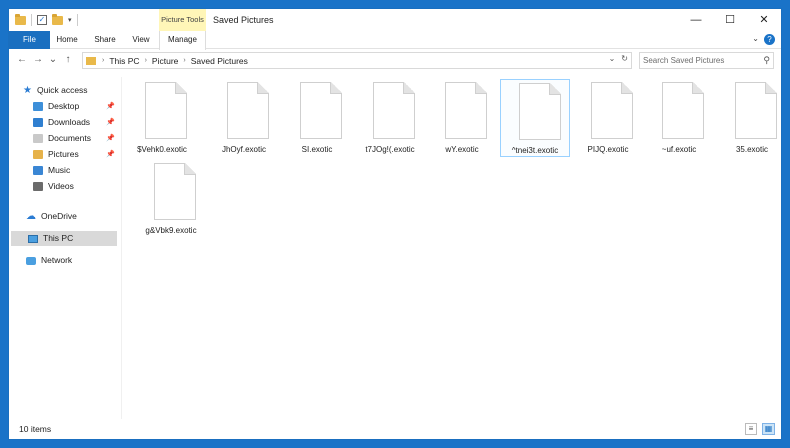  Describe the element at coordinates (755, 38) in the screenshot. I see `expand-ribbon-icon: ⌄` at that location.